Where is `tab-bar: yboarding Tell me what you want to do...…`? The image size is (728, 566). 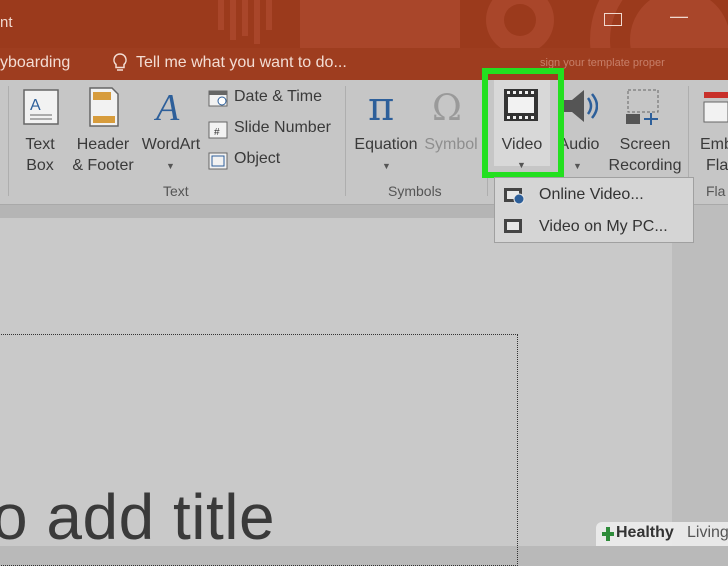 tab-bar: yboarding Tell me what you want to do...… is located at coordinates (364, 64).